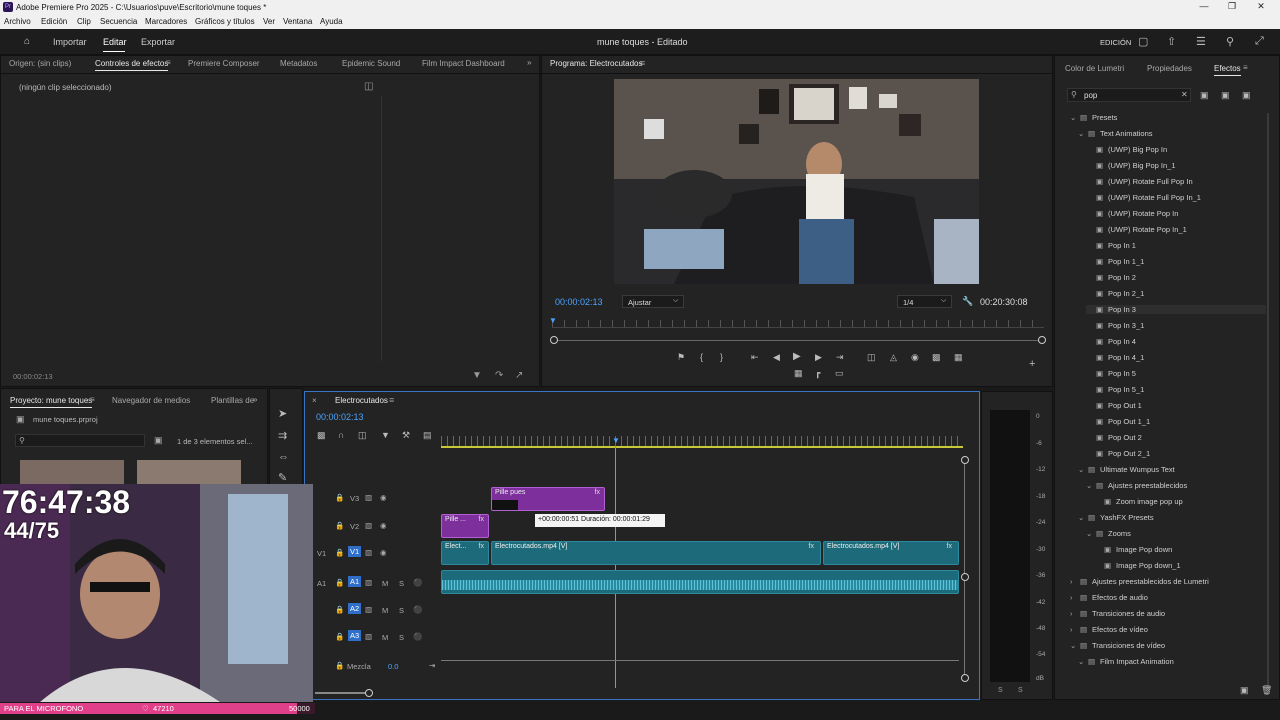  Describe the element at coordinates (224, 63) in the screenshot. I see `tab-premiere-composer: Premiere Composer` at that location.